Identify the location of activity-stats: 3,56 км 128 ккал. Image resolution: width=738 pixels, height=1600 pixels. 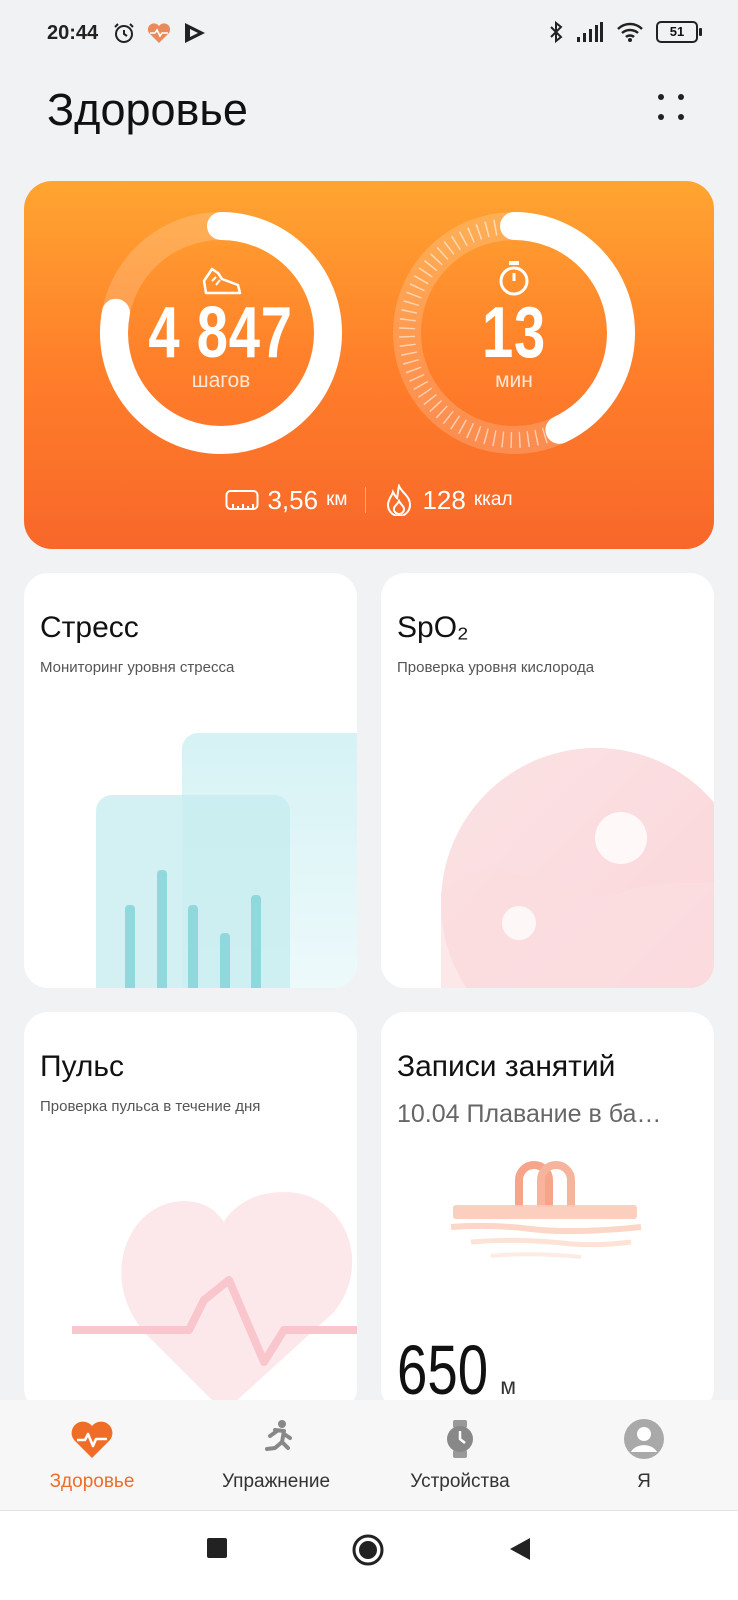
(369, 500).